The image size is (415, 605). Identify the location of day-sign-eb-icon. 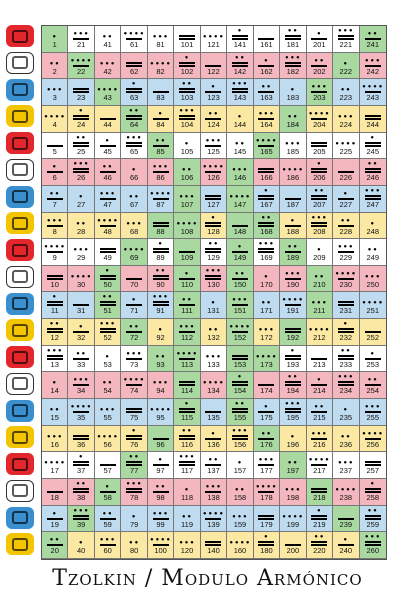
(20, 330).